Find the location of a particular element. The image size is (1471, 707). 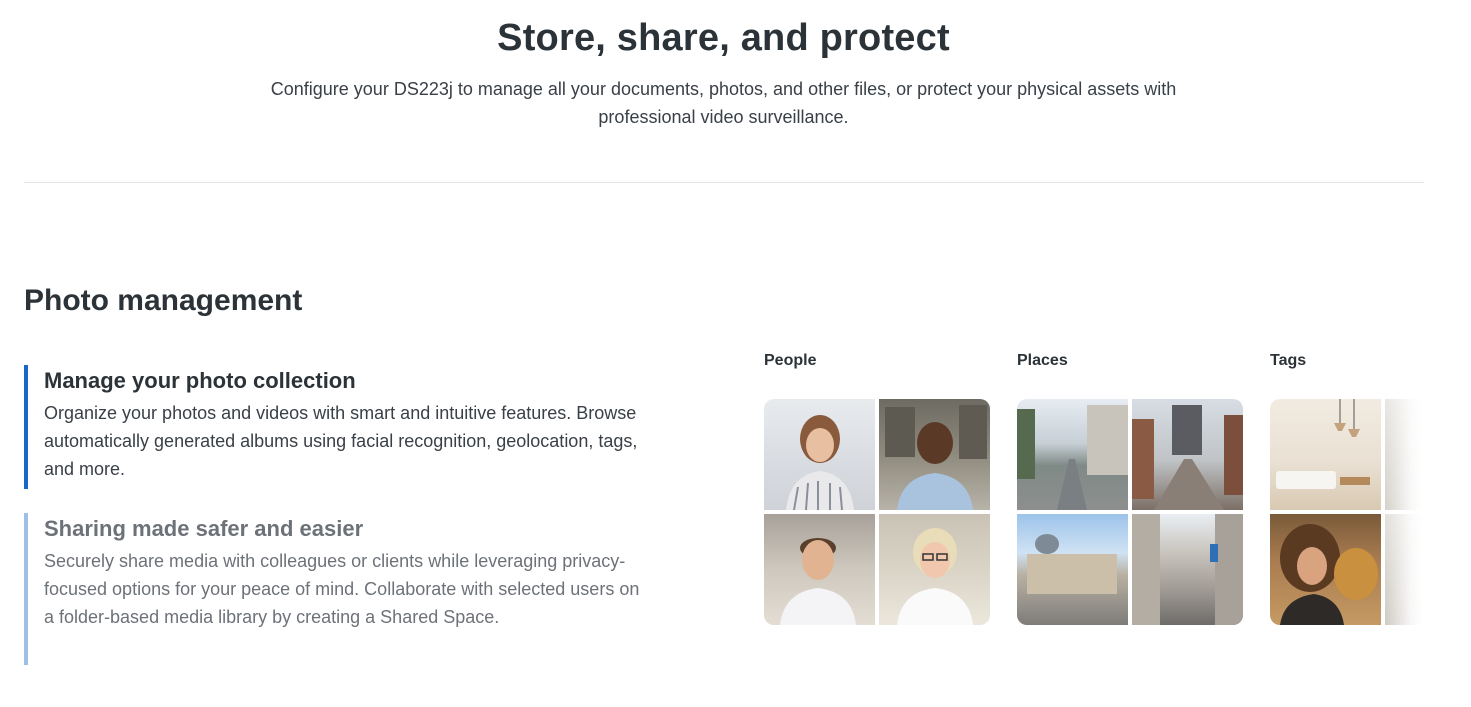

place-photo-plaza is located at coordinates (1072, 569).